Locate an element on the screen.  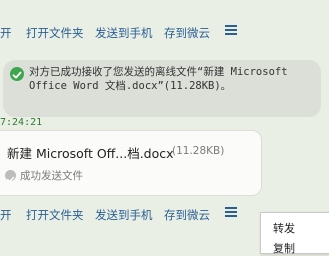
top-file-actions: 开 打开文件夹 发送到手机 存到微云 is located at coordinates (164, 32).